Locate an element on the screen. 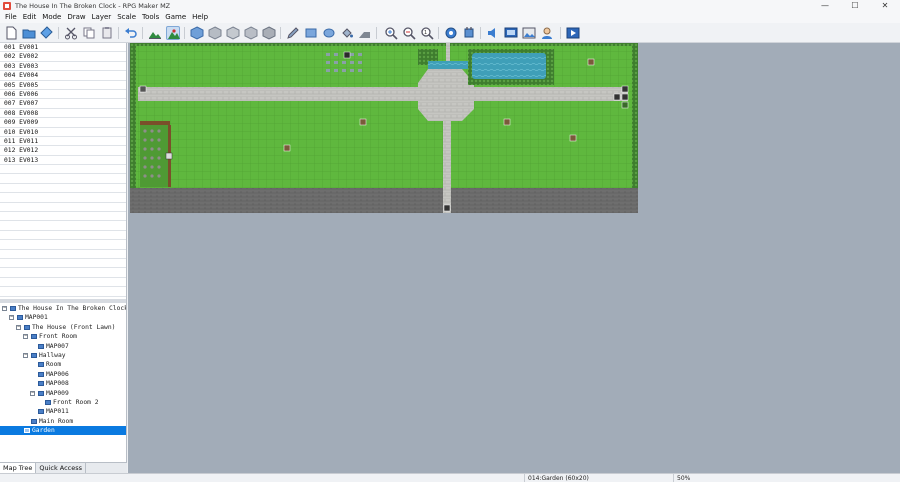 The image size is (900, 482). pencil-icon is located at coordinates (293, 33).